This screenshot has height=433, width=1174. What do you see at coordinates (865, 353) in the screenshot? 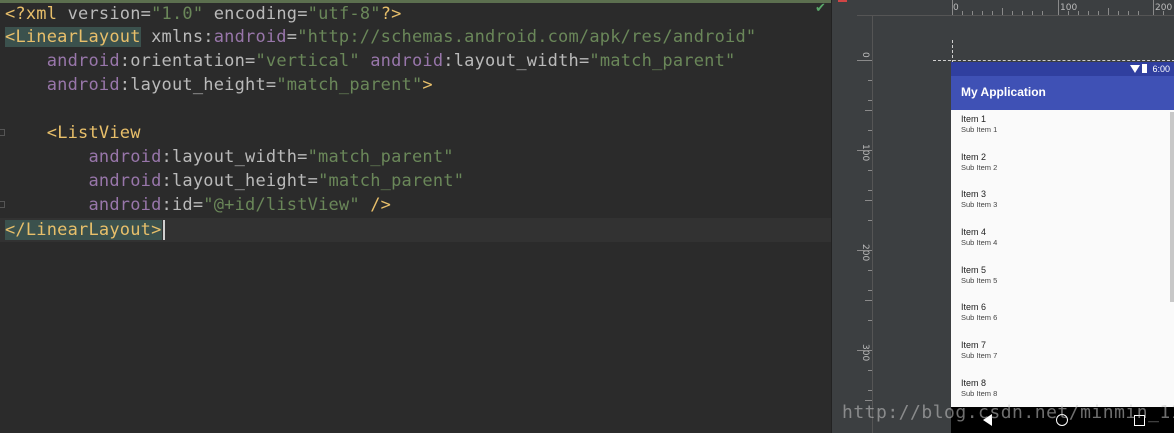
I see `ruler-label: 300` at bounding box center [865, 353].